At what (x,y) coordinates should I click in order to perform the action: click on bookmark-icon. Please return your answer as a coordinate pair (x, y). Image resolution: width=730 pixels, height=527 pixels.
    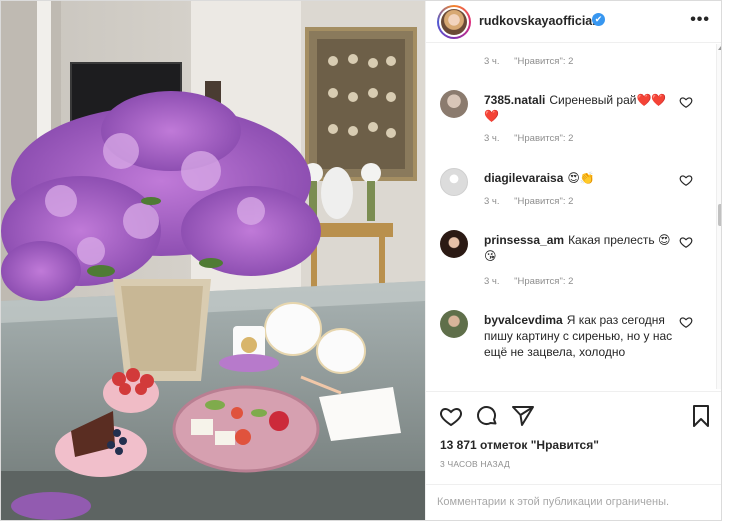
    Looking at the image, I should click on (701, 416).